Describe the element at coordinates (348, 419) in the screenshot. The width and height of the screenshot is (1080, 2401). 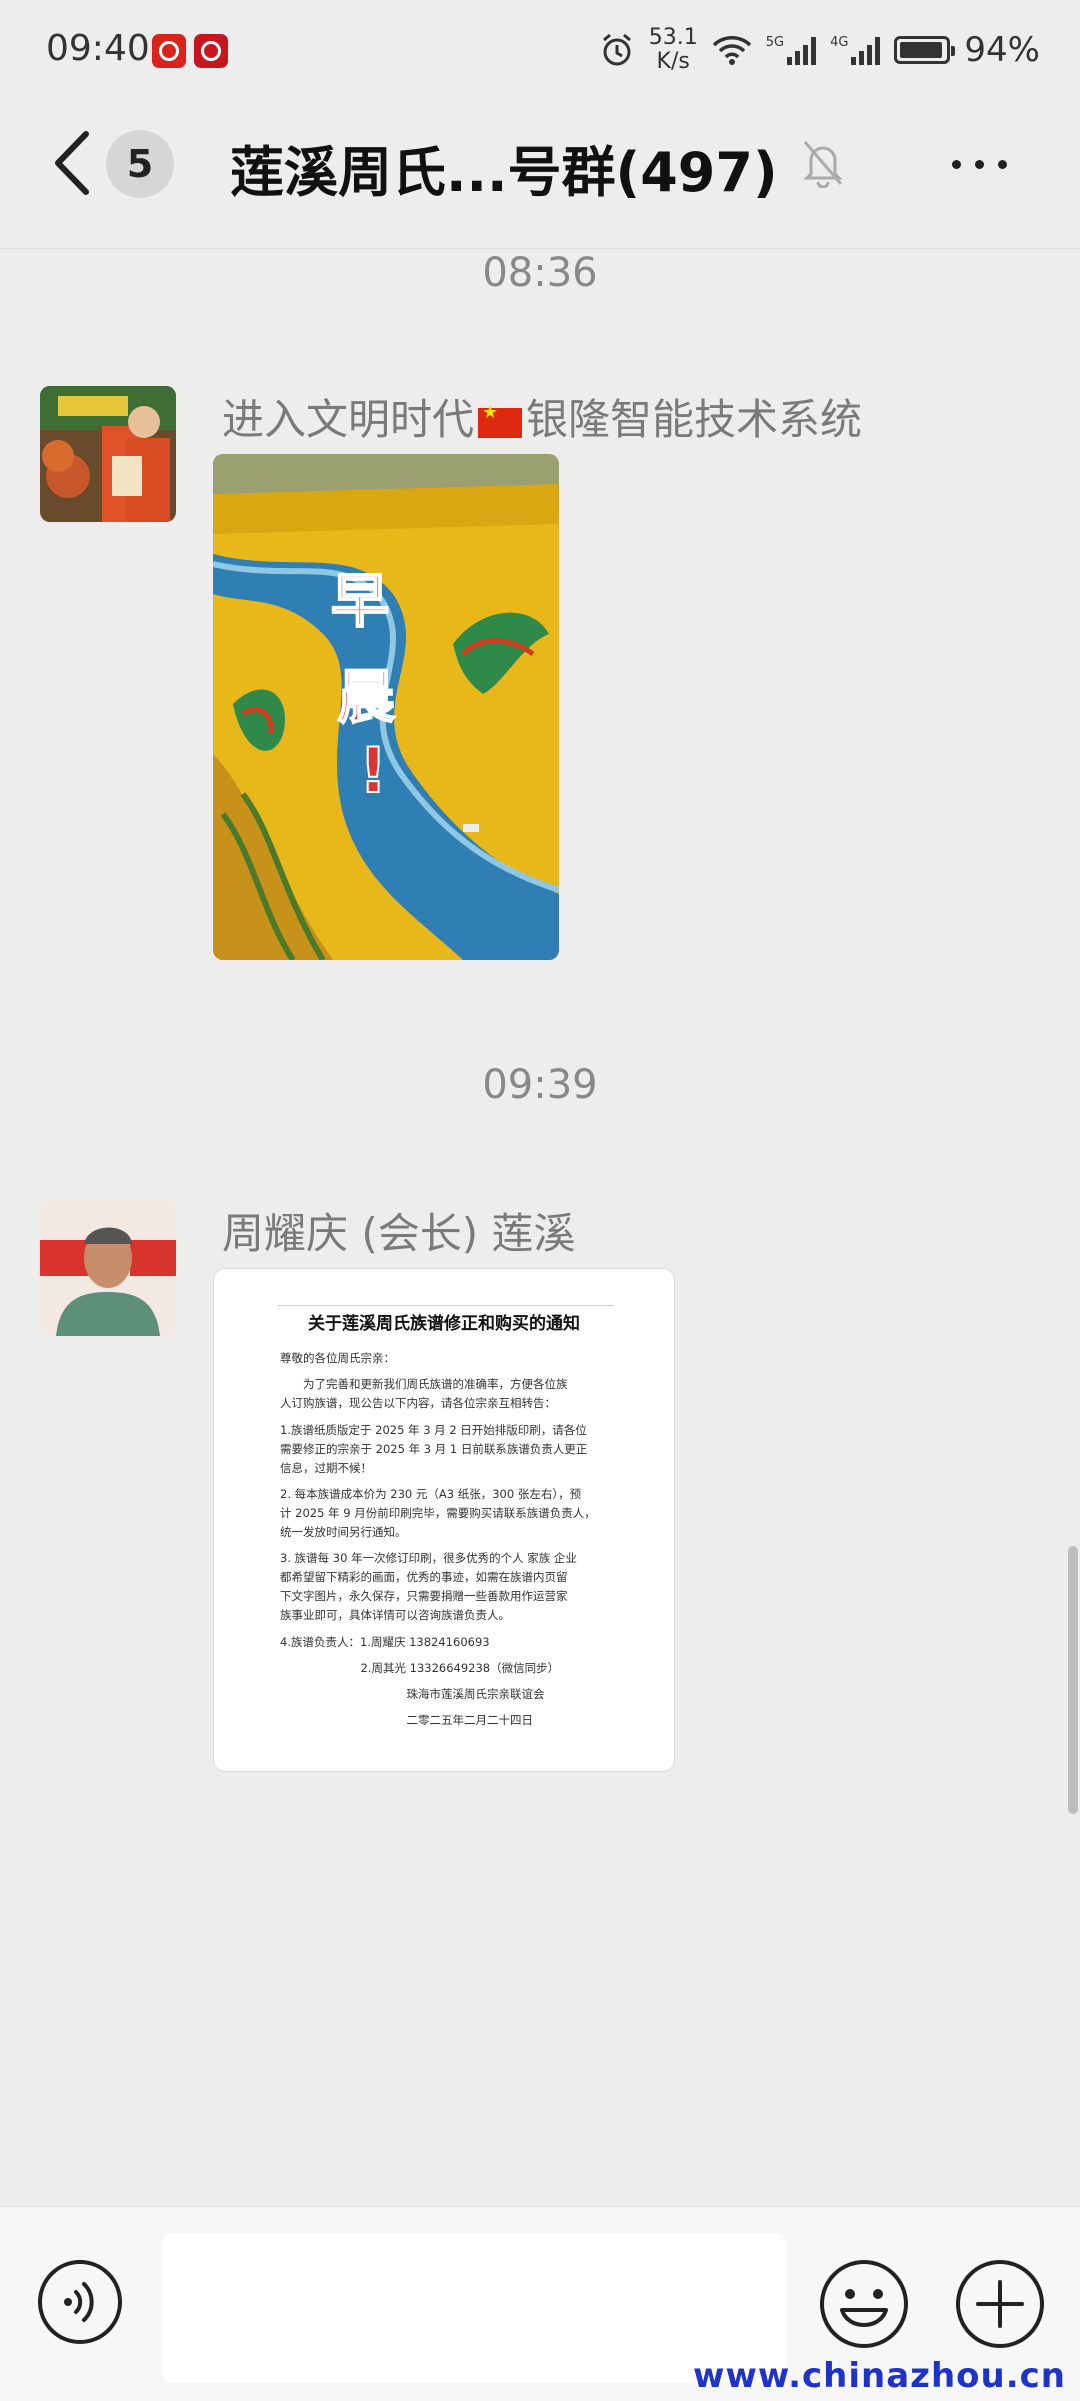
I see `sender-name-prefix: 进入文明时代` at that location.